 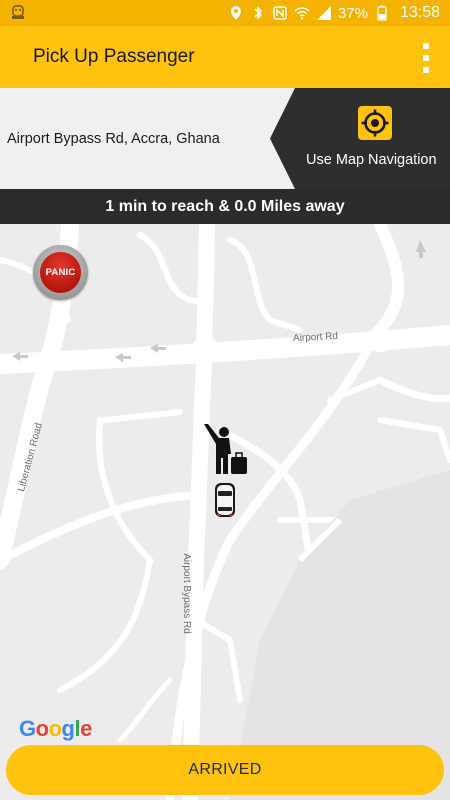 I want to click on eta-text: 1 min to reach & 0.0 Miles away, so click(x=225, y=206).